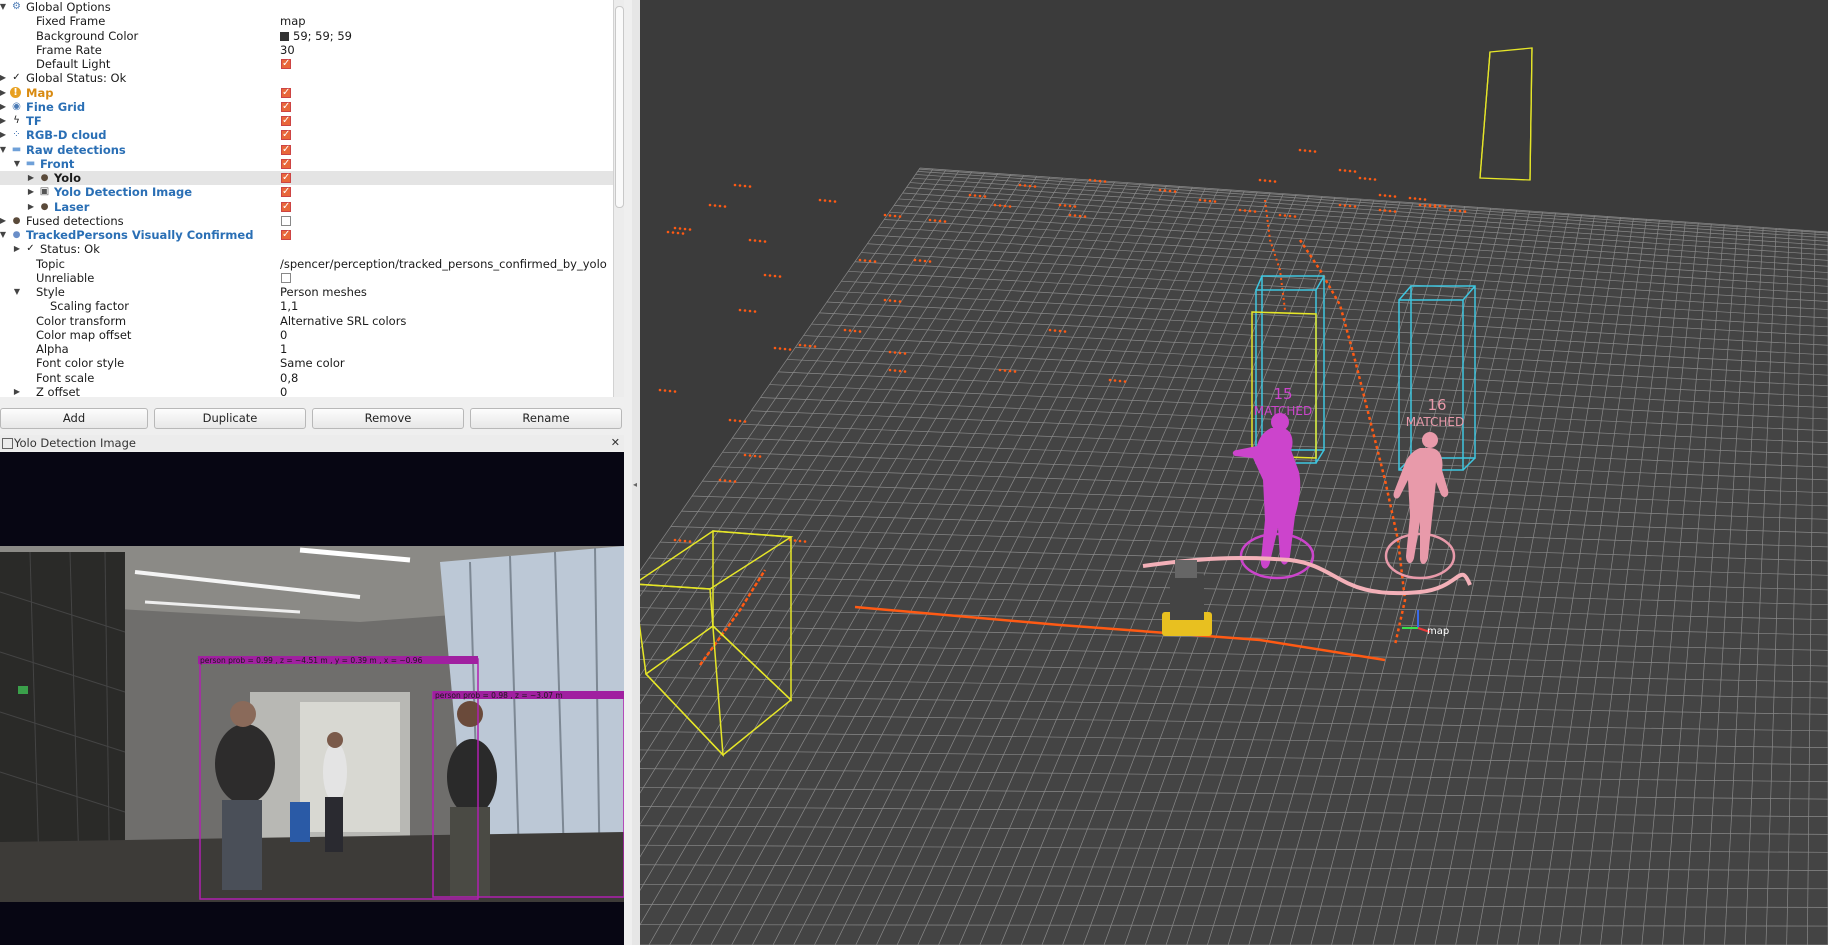 Image resolution: width=1828 pixels, height=945 pixels. Describe the element at coordinates (307, 335) in the screenshot. I see `tree-row: Color map offset 0` at that location.